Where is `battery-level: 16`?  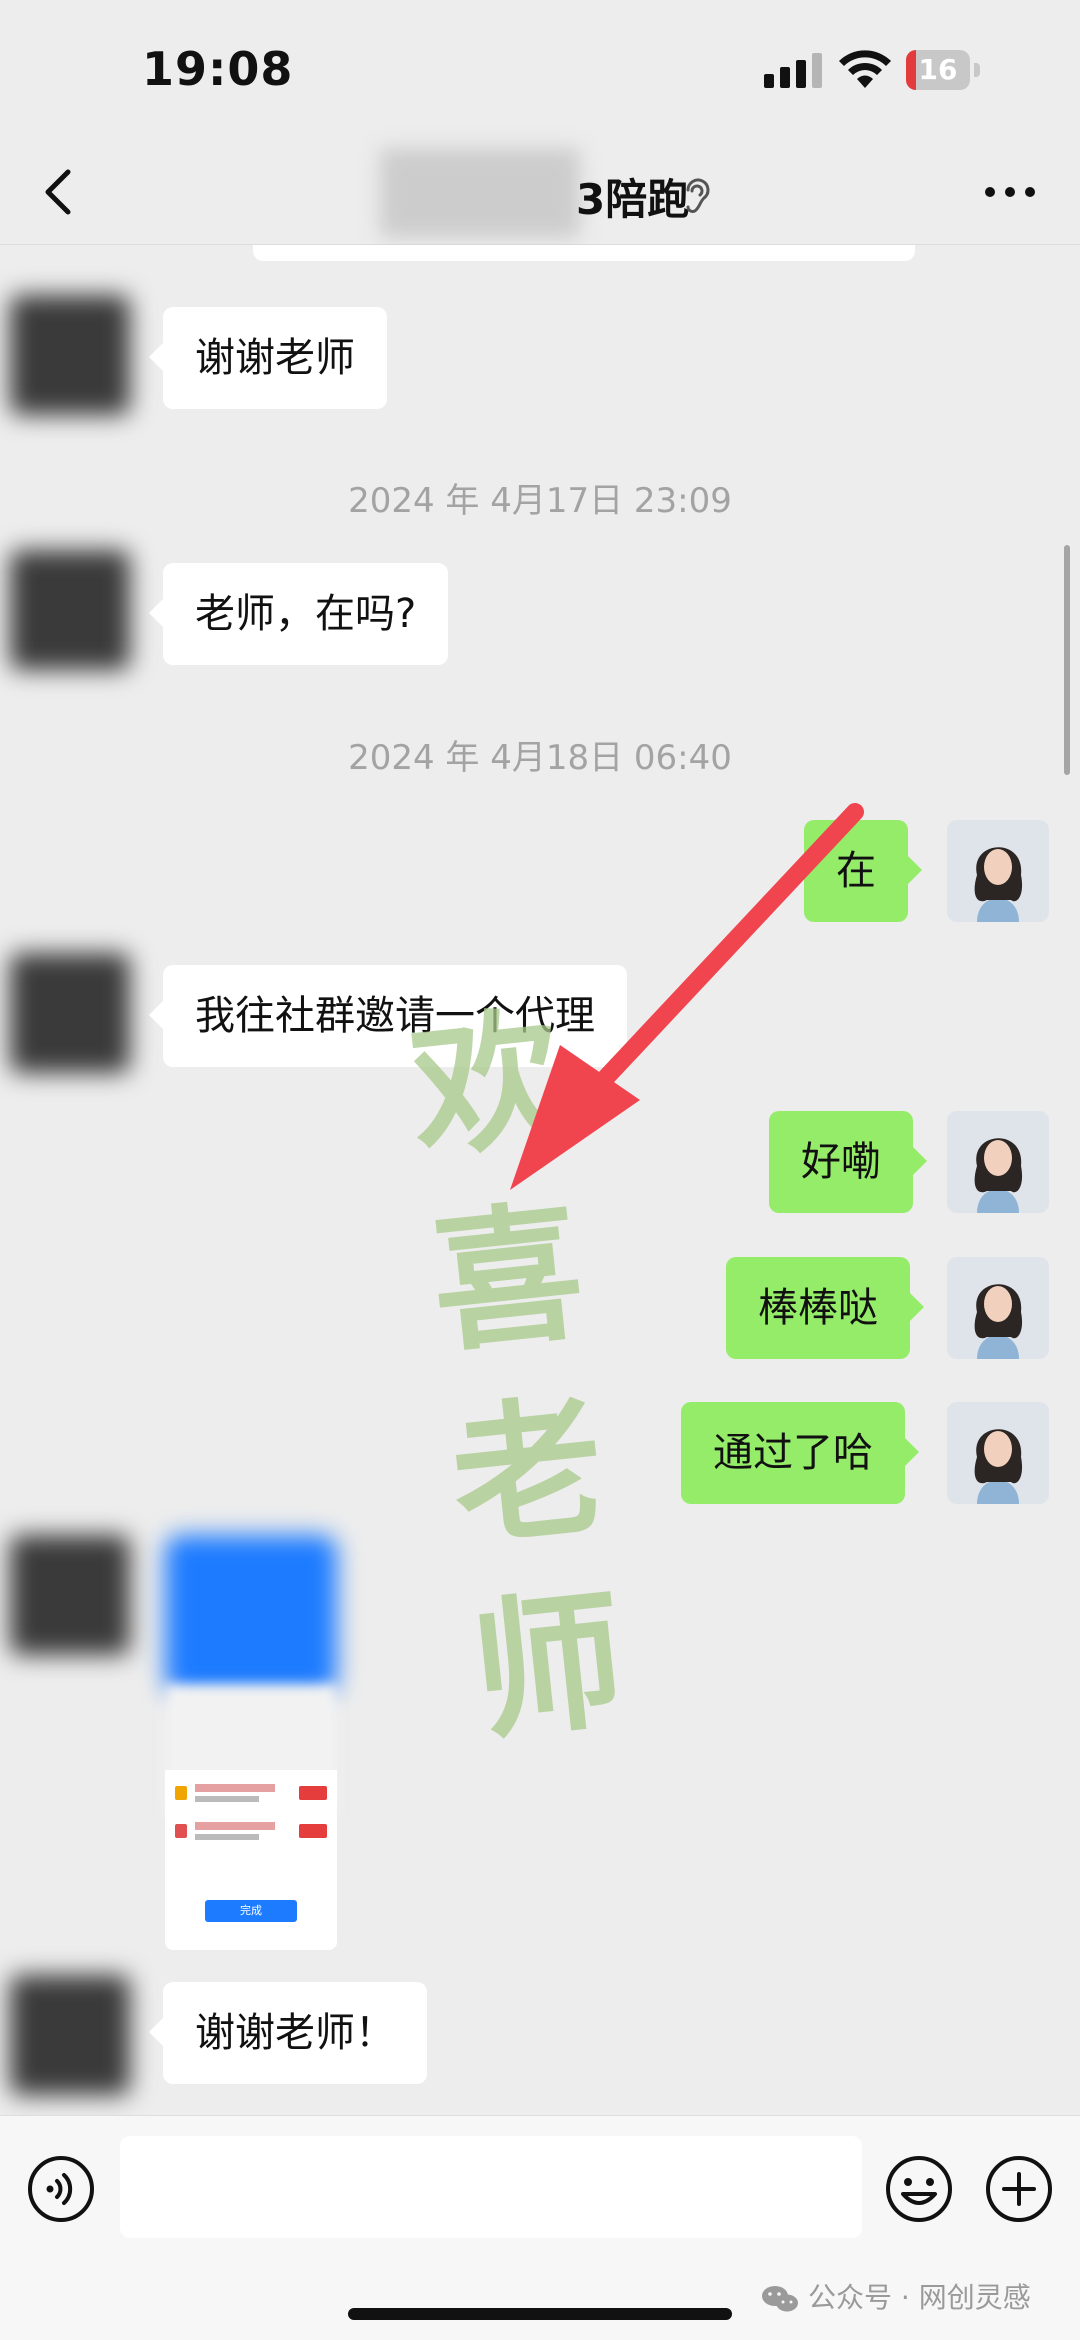
battery-level: 16 is located at coordinates (938, 69).